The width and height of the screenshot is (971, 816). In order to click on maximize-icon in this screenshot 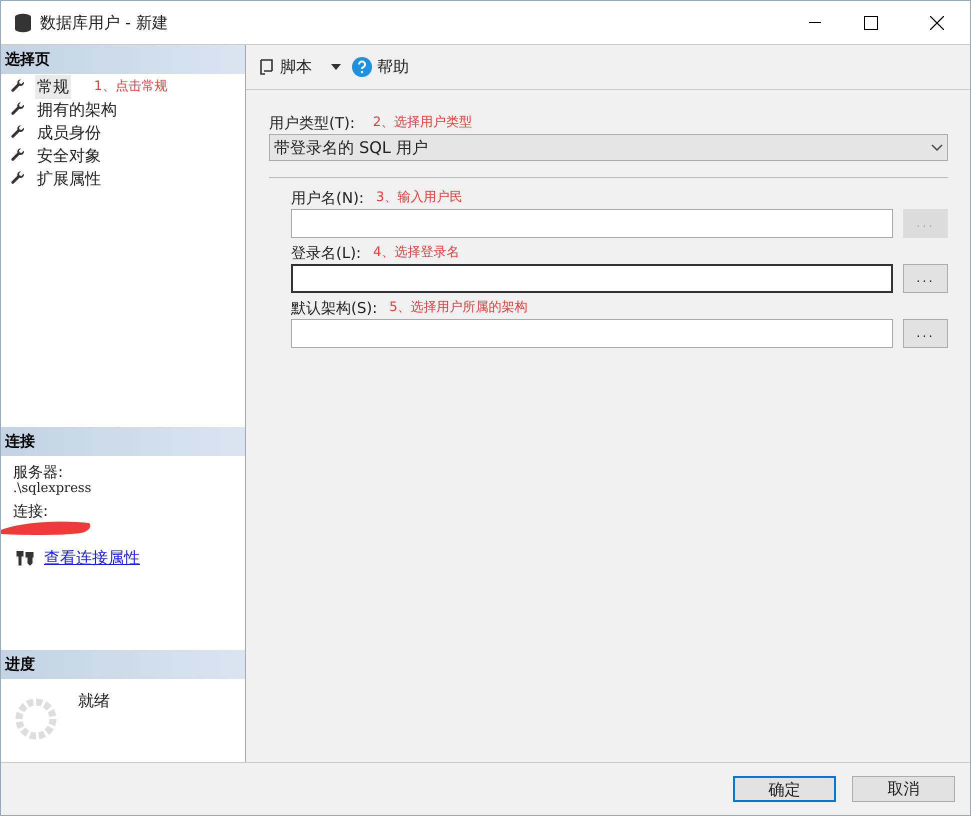, I will do `click(871, 23)`.